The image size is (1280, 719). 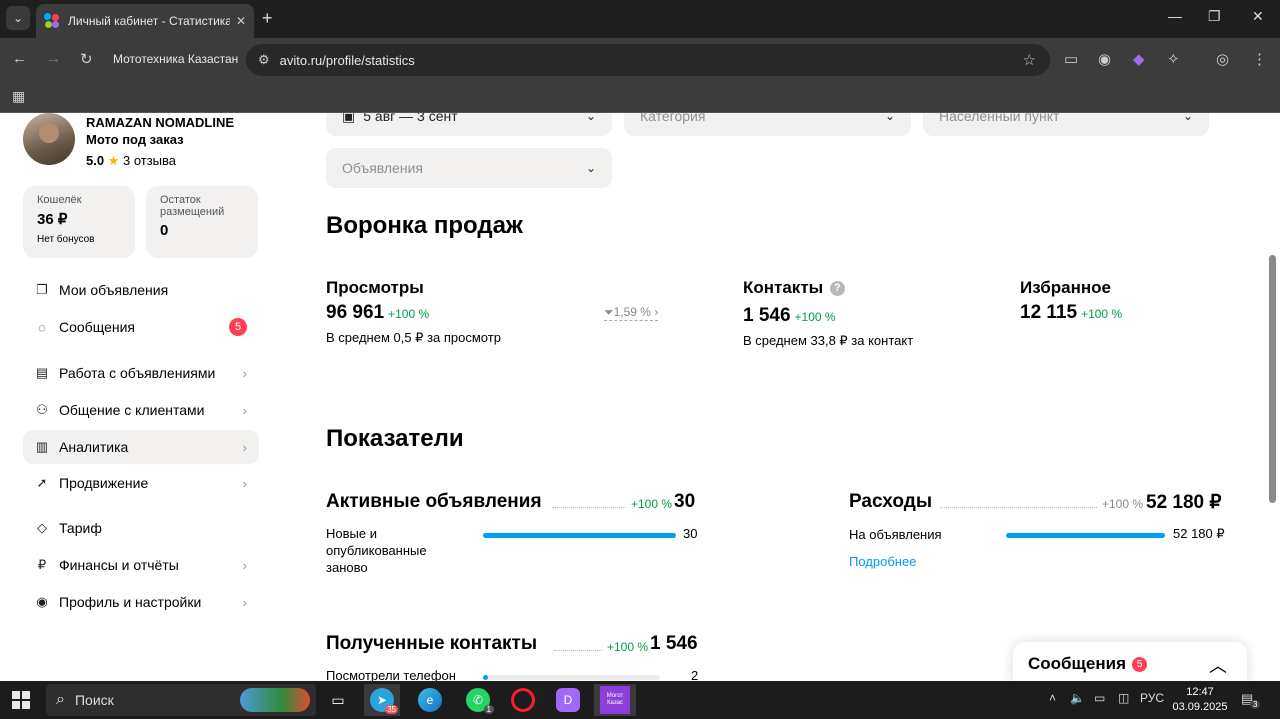 I want to click on telegram-app: ➤ 35, so click(x=382, y=700).